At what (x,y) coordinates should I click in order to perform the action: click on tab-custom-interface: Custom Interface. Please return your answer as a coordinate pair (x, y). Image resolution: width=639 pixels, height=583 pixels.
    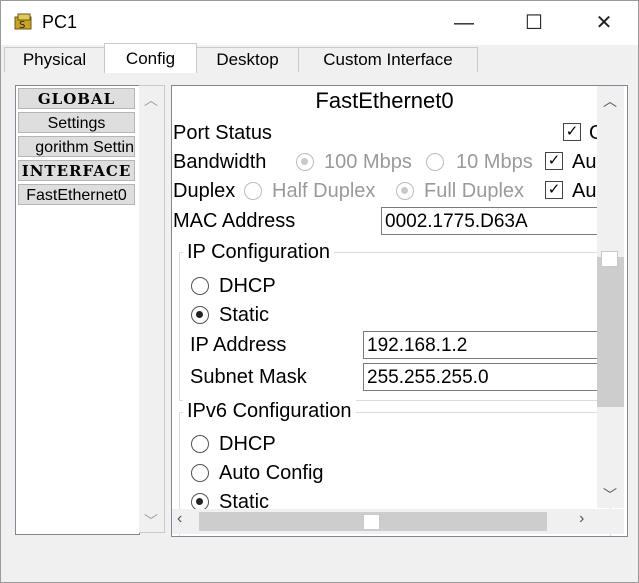
    Looking at the image, I should click on (388, 59).